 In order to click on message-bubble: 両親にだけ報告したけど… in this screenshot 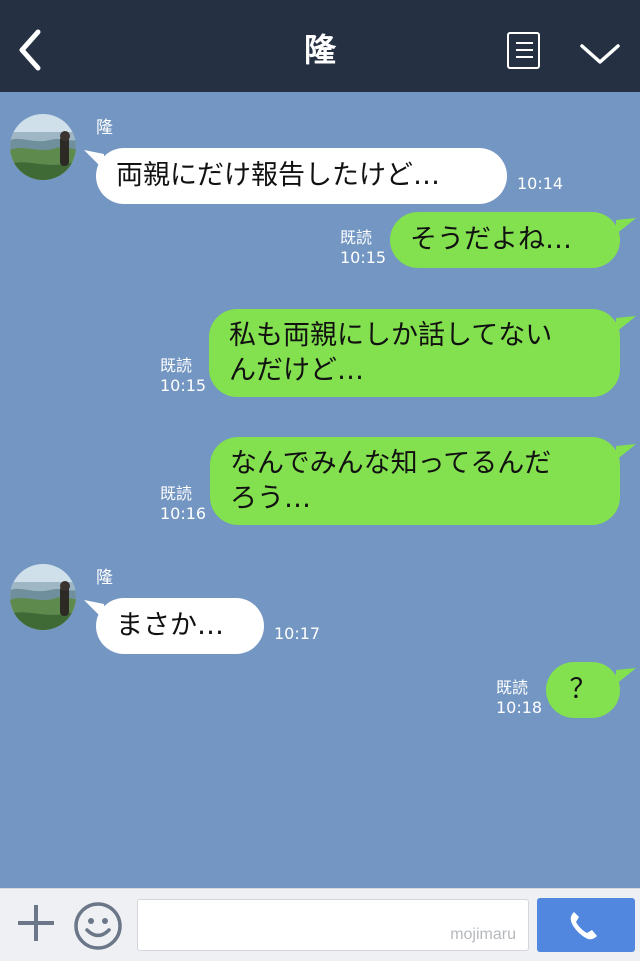, I will do `click(301, 176)`.